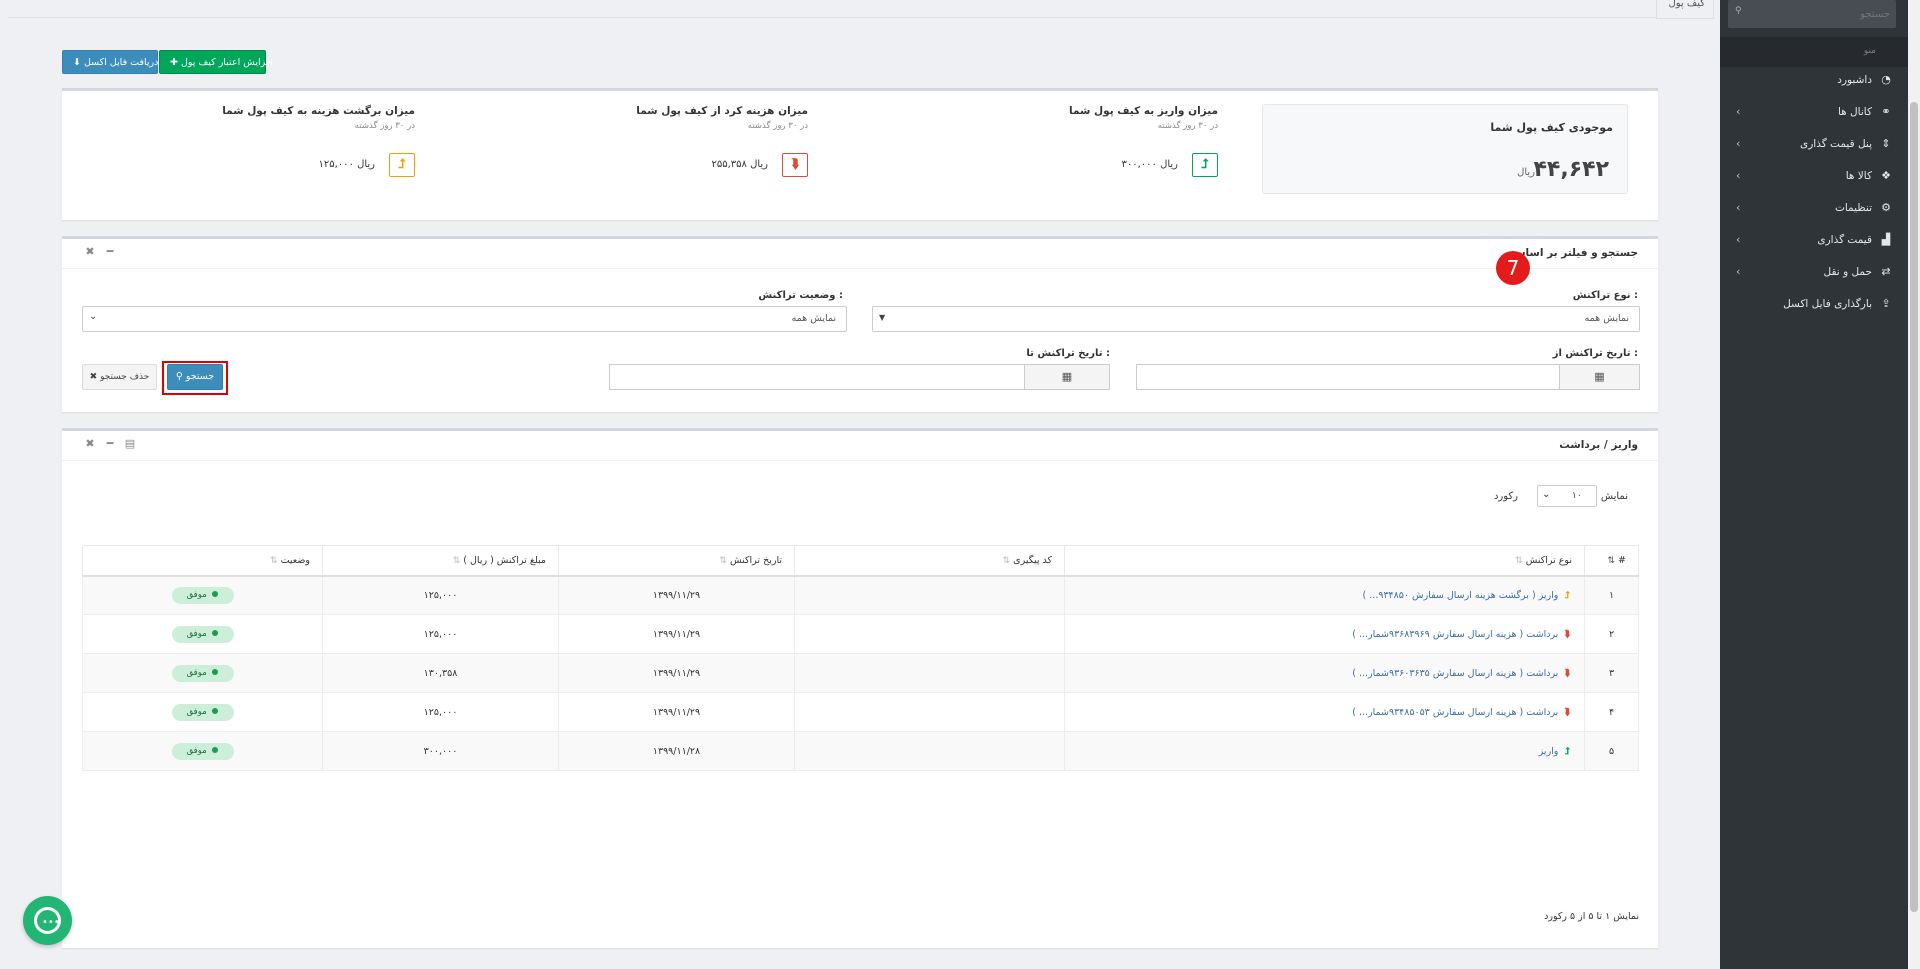  I want to click on sidebar-section-header: منو, so click(1814, 52).